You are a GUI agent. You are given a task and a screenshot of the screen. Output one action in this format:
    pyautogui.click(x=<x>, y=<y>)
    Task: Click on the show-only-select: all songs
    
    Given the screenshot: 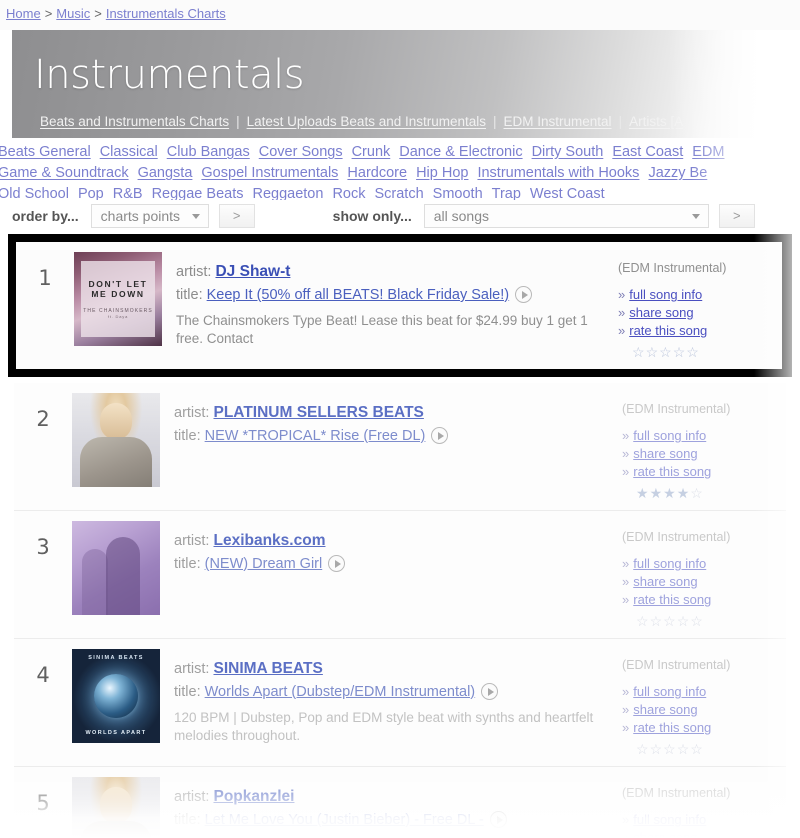 What is the action you would take?
    pyautogui.click(x=566, y=216)
    